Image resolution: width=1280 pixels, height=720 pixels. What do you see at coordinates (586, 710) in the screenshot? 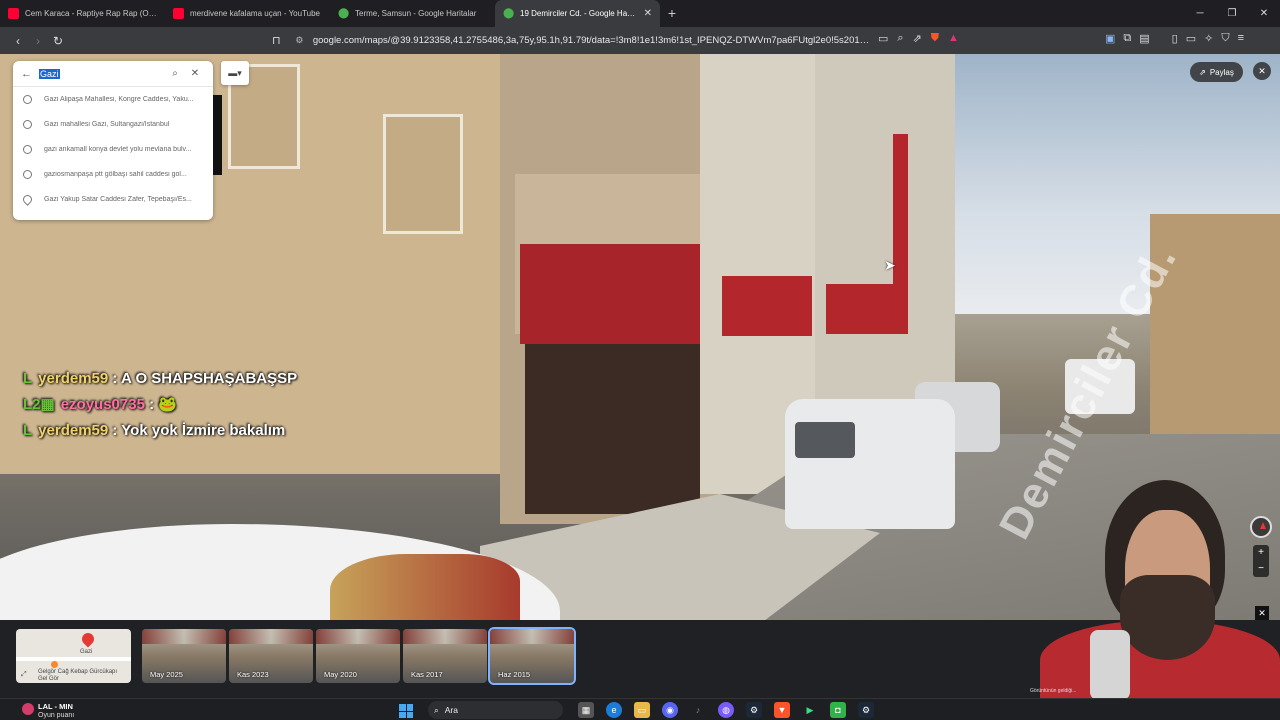
I see `task-view-icon: ▦` at bounding box center [586, 710].